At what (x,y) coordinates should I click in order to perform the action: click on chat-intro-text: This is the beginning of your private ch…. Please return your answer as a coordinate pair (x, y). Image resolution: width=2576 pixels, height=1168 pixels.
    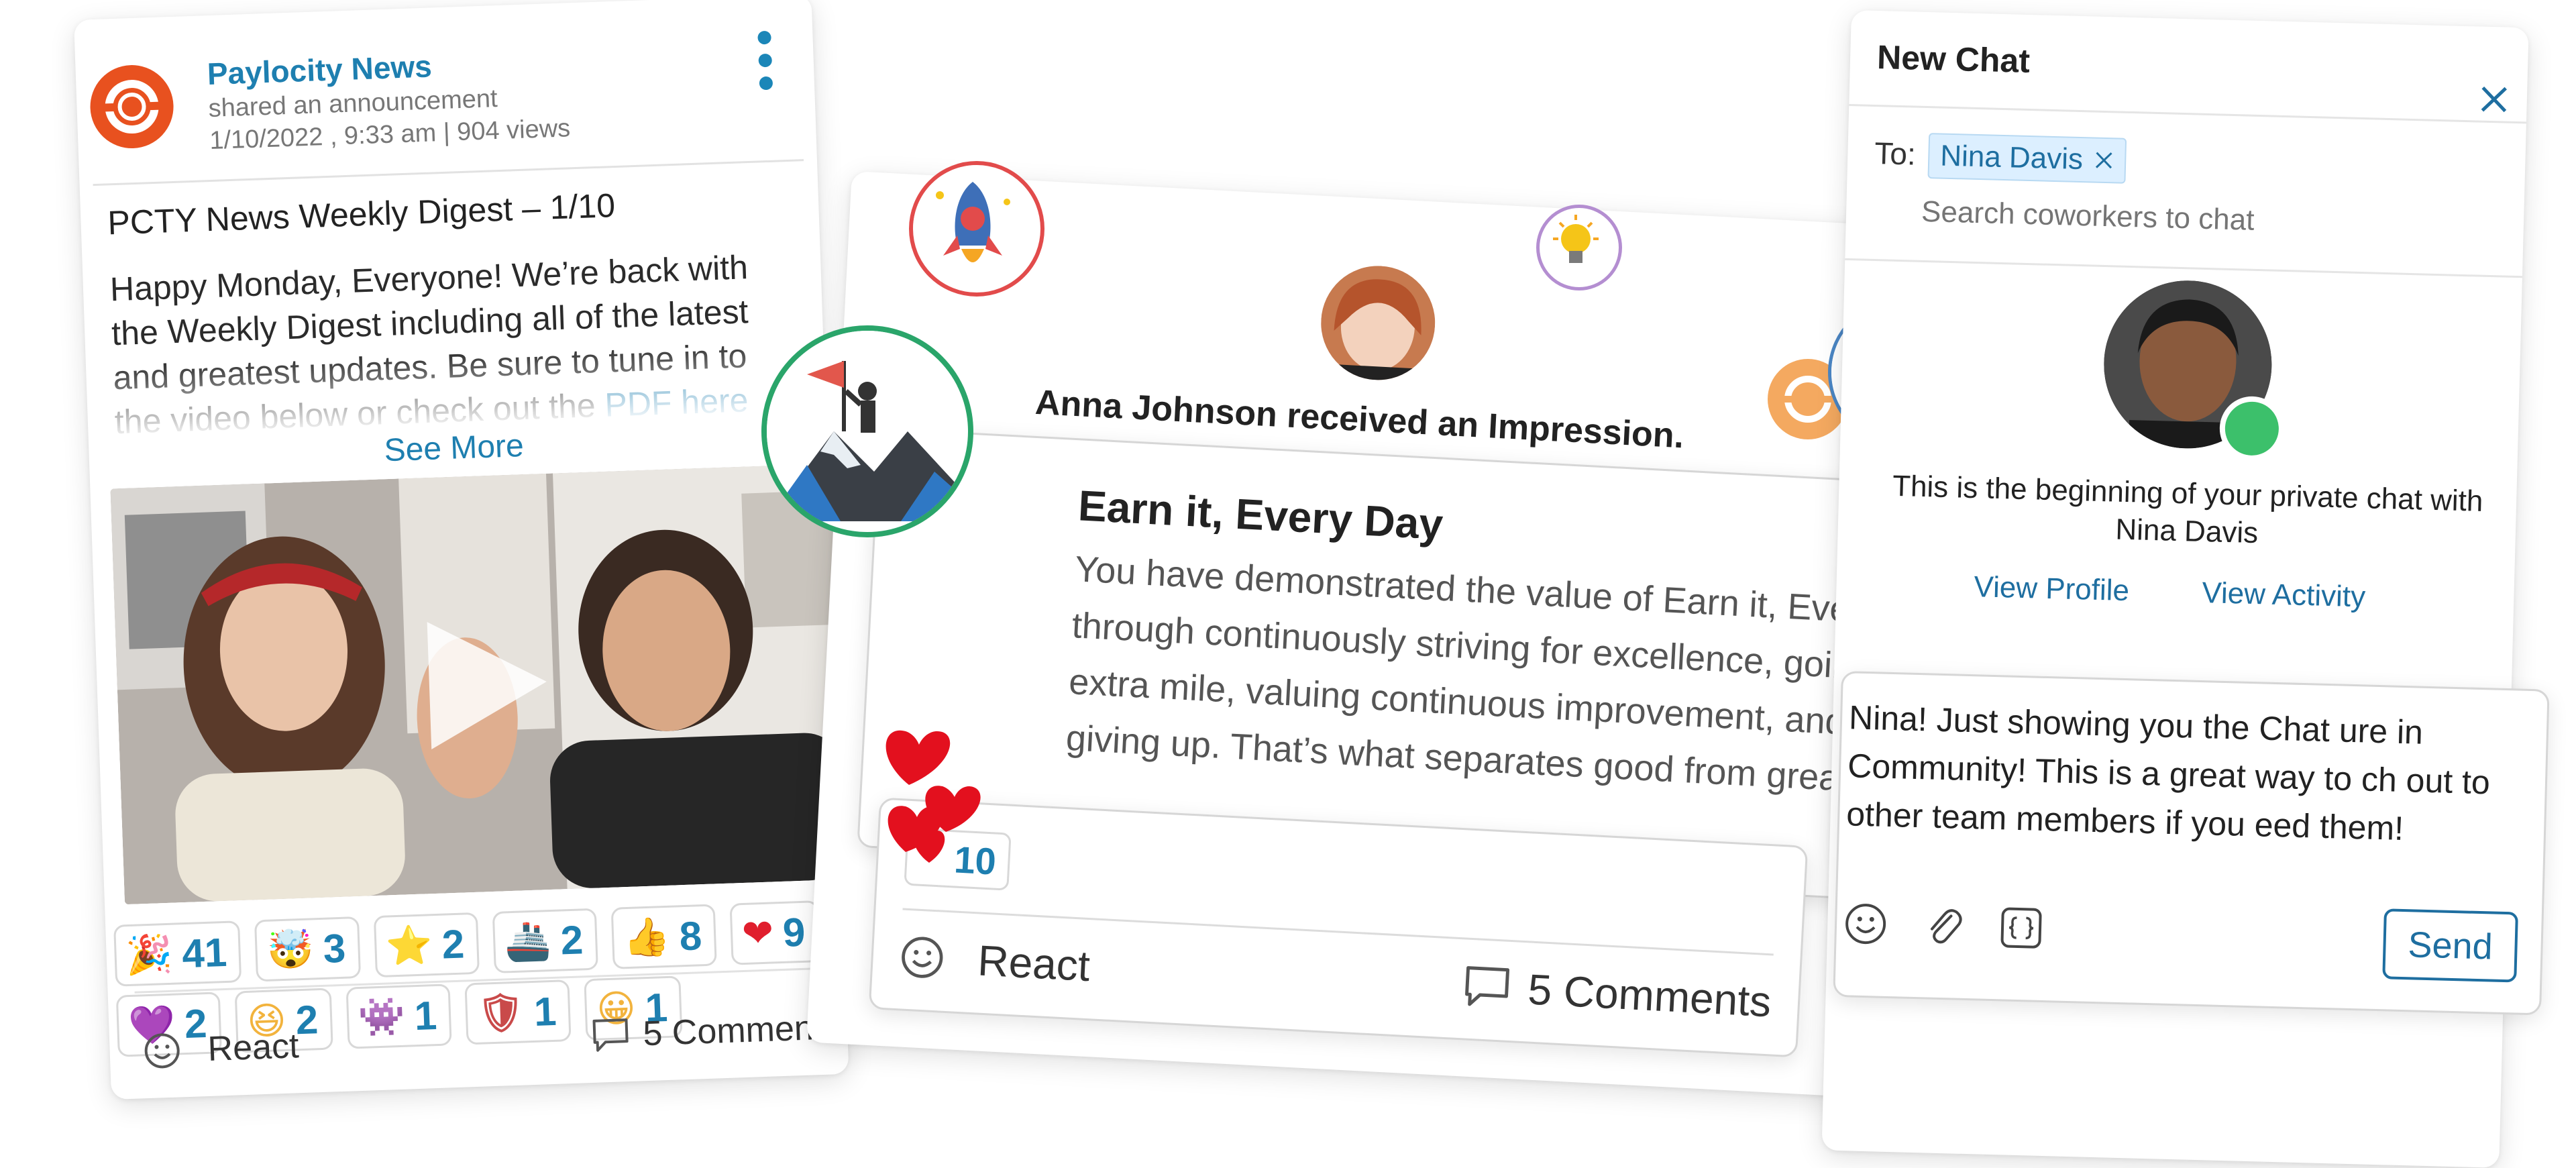
    Looking at the image, I should click on (2188, 509).